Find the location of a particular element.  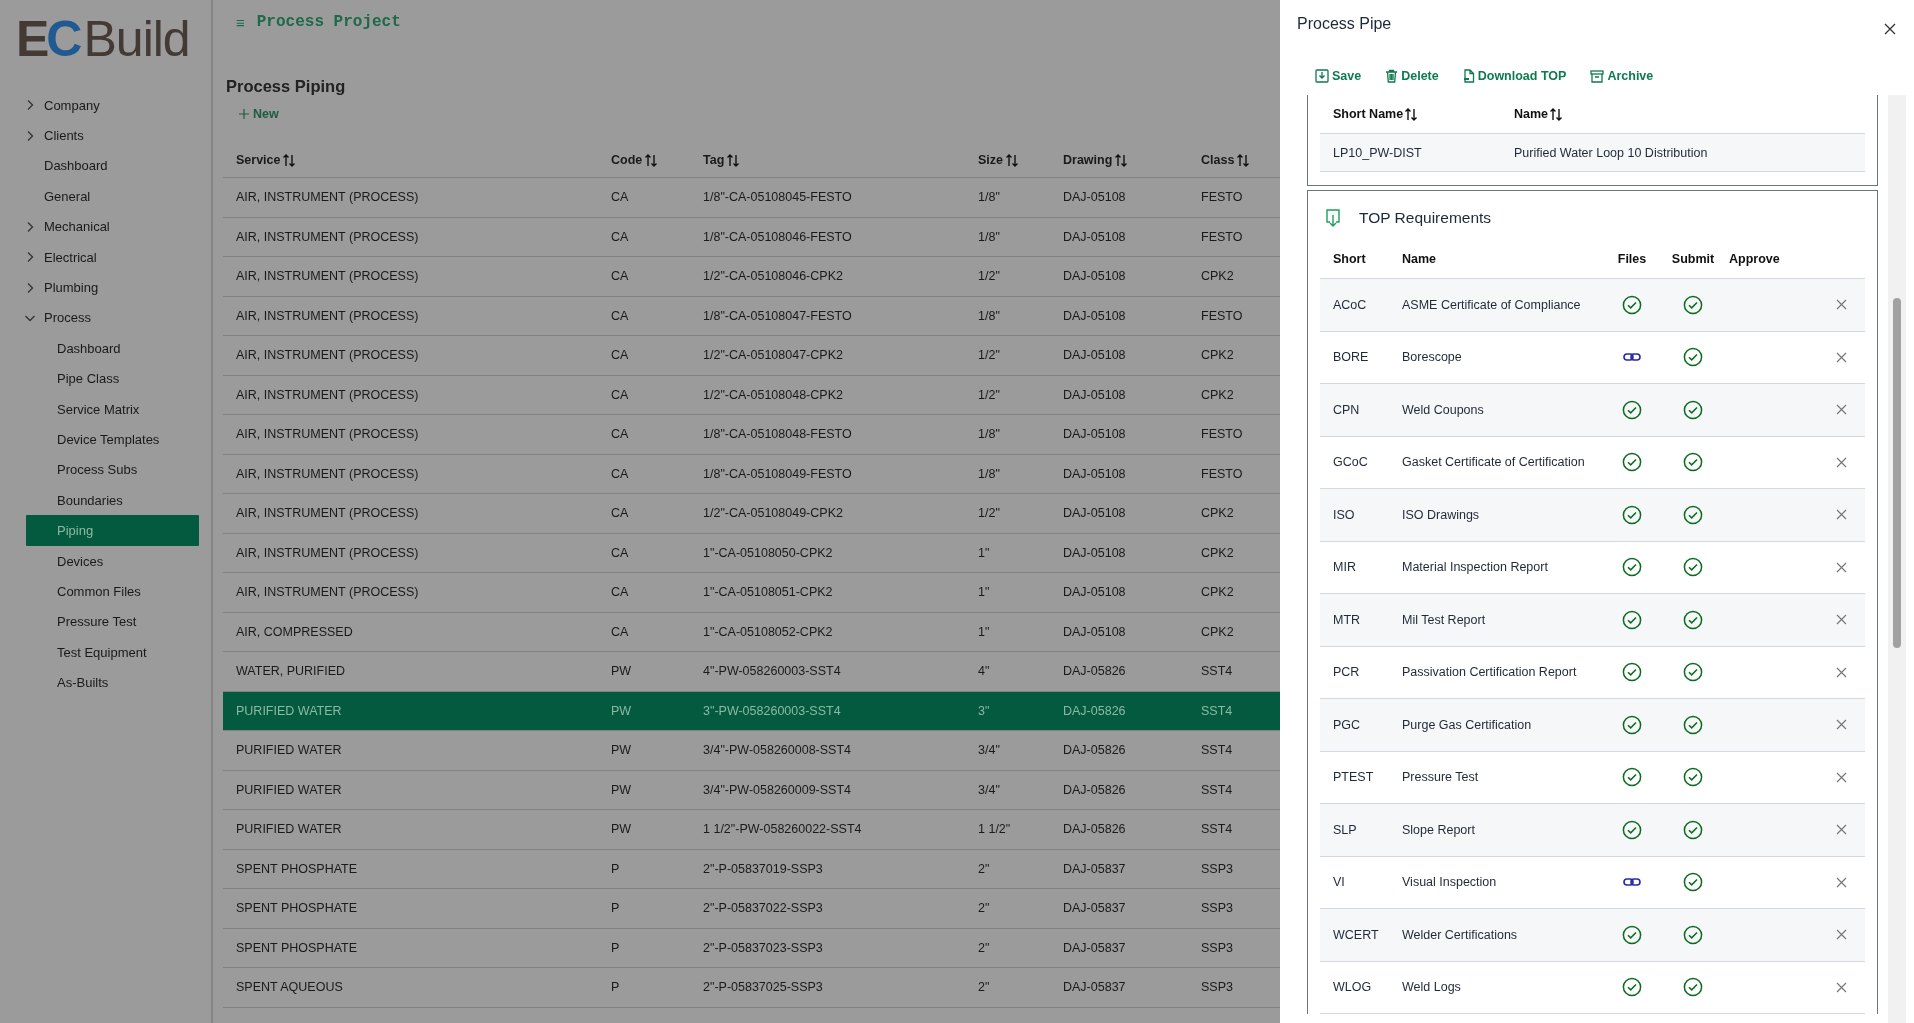

table-row: PURIFIED WATER PW 3/4"-PW-058260008-SST4 3/4" DAJ-05826 SST4 is located at coordinates (751, 751).